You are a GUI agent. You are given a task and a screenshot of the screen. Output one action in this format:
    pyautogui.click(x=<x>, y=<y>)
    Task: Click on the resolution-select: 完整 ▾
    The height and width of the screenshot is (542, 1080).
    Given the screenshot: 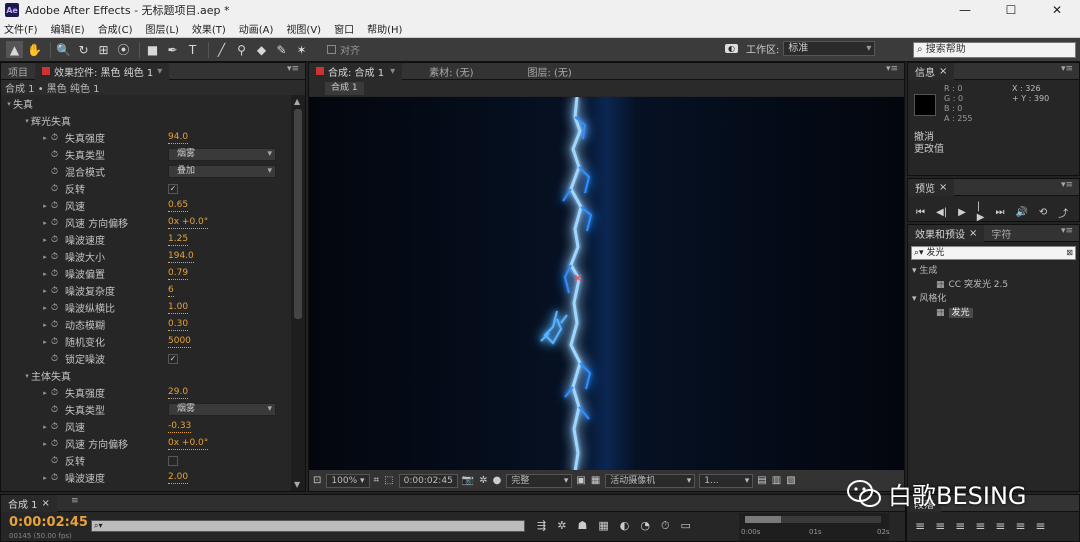 What is the action you would take?
    pyautogui.click(x=539, y=480)
    